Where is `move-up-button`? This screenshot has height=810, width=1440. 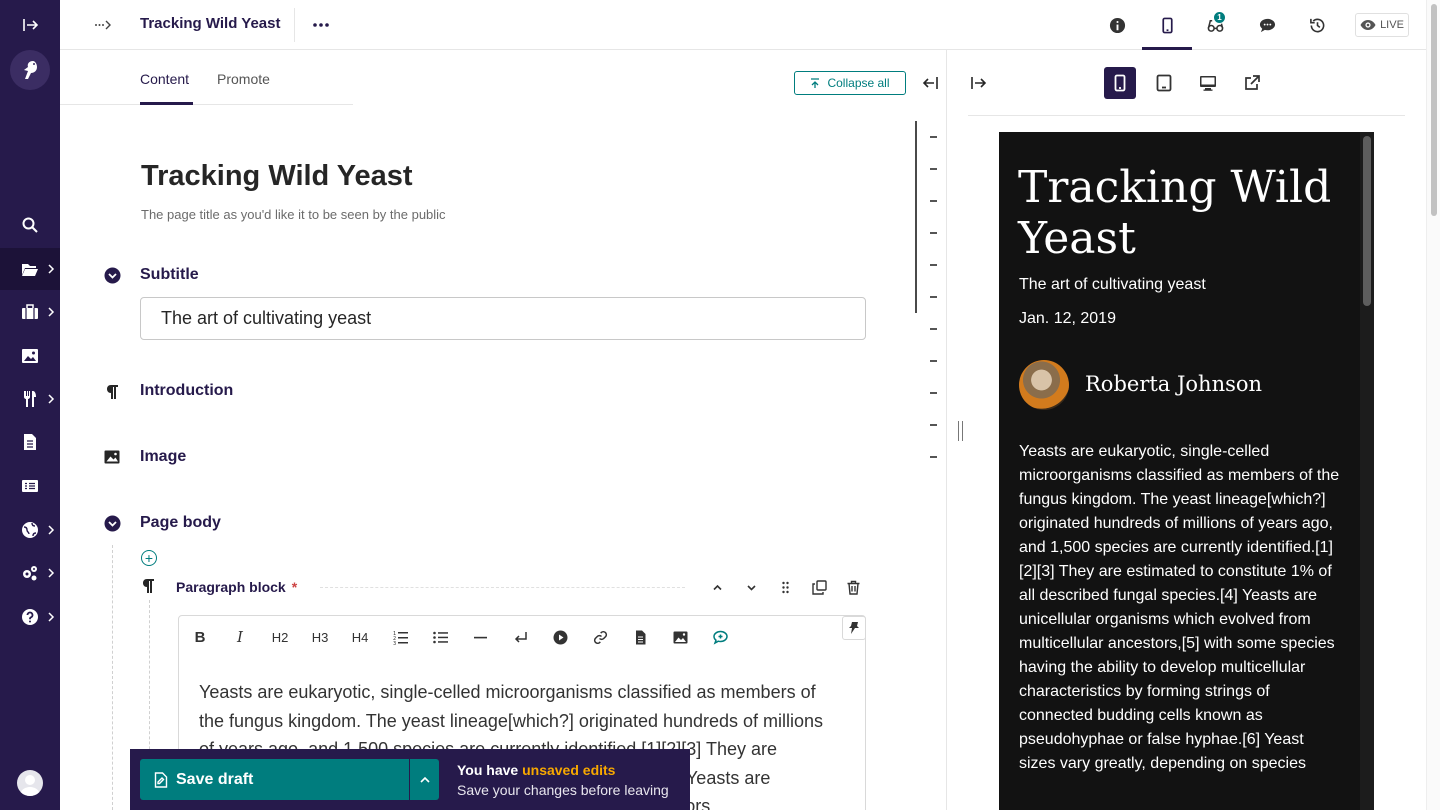
move-up-button is located at coordinates (717, 587).